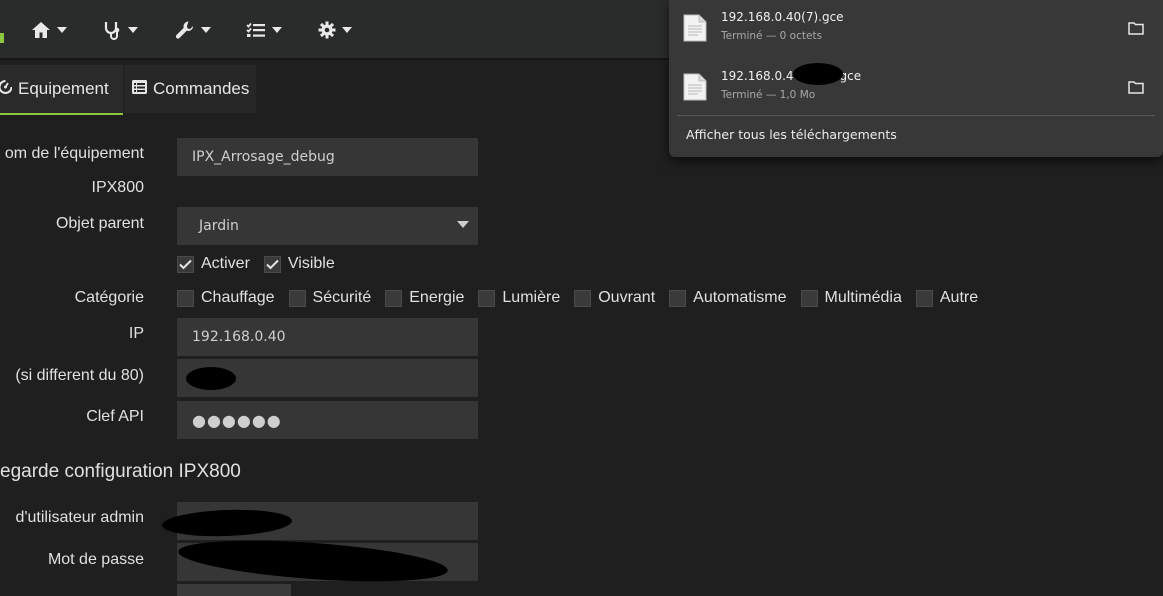 The image size is (1163, 596). What do you see at coordinates (213, 264) in the screenshot?
I see `activer-checkbox: Activer` at bounding box center [213, 264].